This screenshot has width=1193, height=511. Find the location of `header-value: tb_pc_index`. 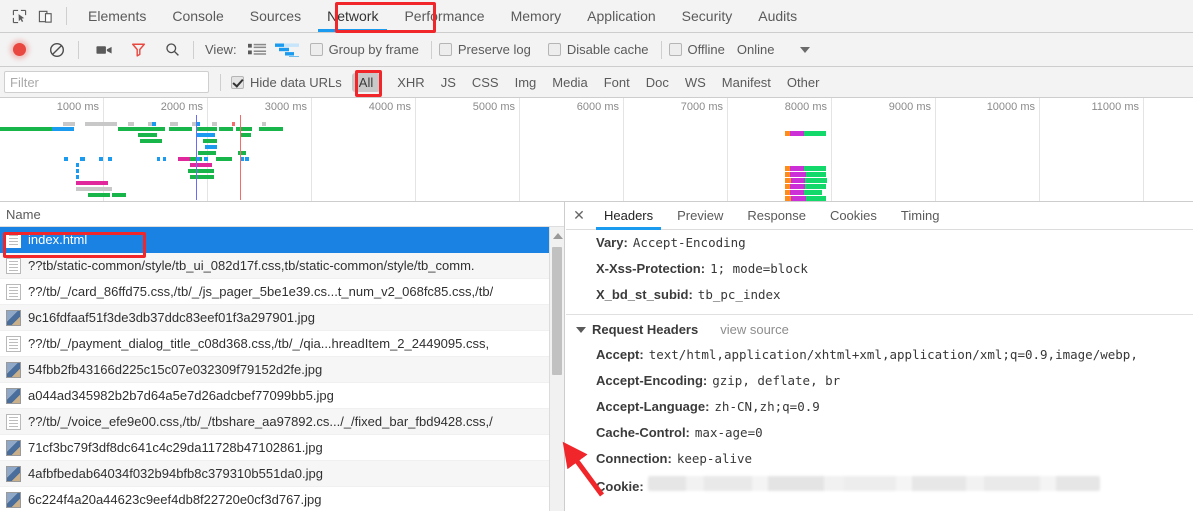

header-value: tb_pc_index is located at coordinates (739, 294).